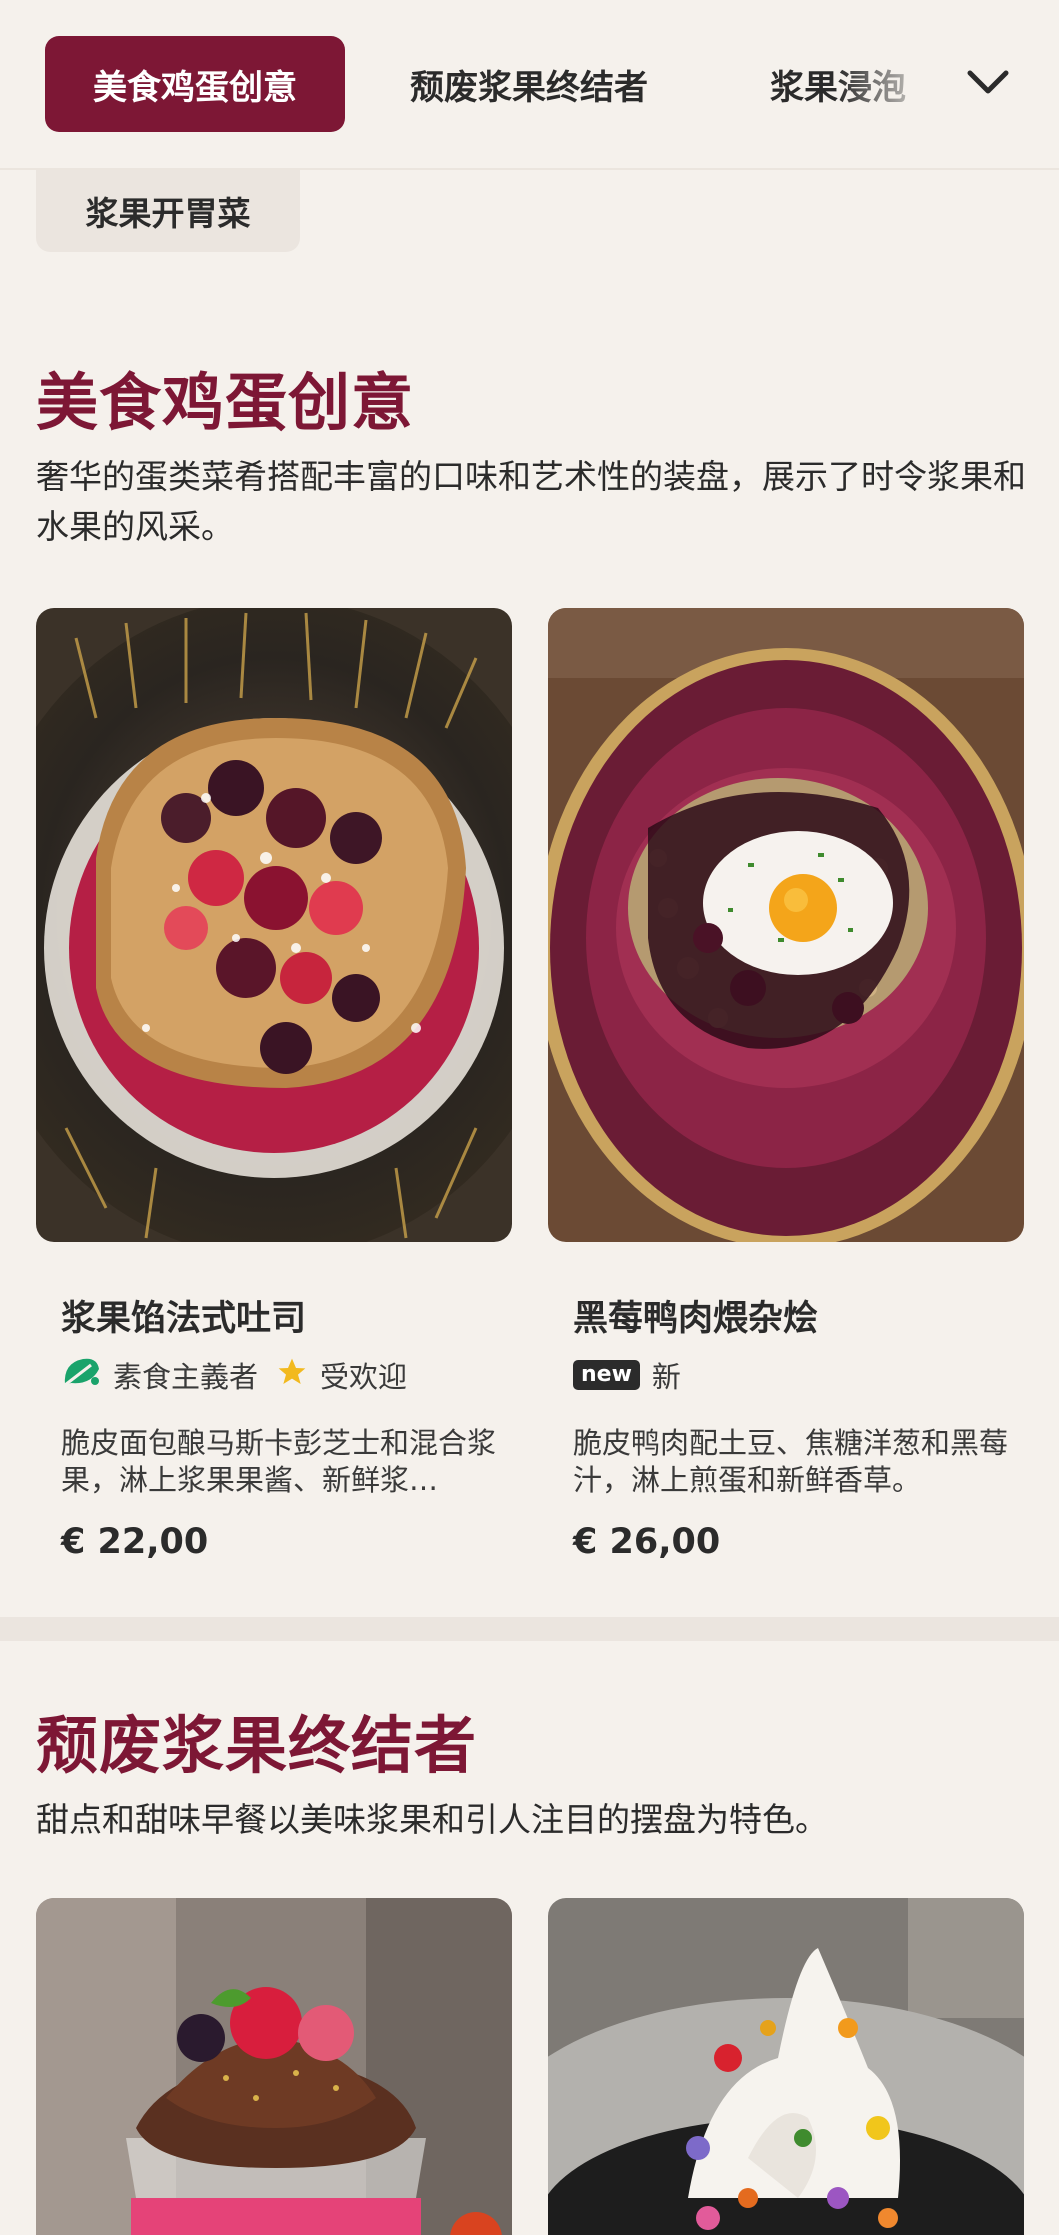  What do you see at coordinates (81, 1375) in the screenshot?
I see `vegetarian-leaf-icon` at bounding box center [81, 1375].